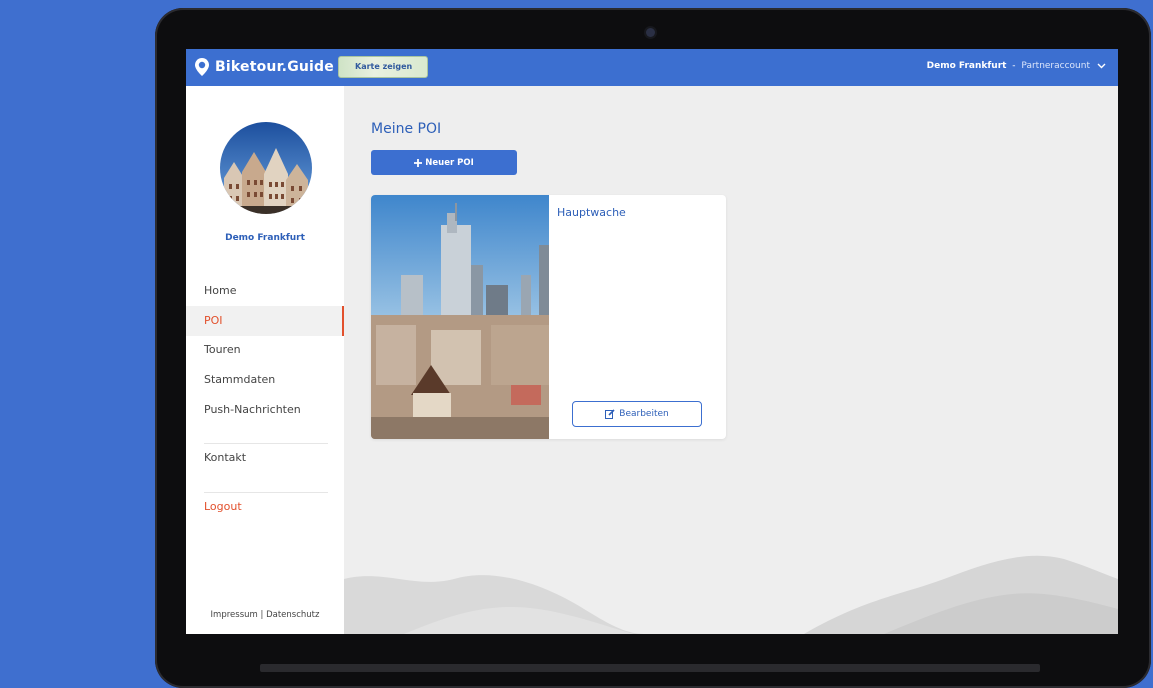 The image size is (1153, 688). What do you see at coordinates (265, 410) in the screenshot?
I see `sidebar-item-push-nachrichten: Push-Nachrichten` at bounding box center [265, 410].